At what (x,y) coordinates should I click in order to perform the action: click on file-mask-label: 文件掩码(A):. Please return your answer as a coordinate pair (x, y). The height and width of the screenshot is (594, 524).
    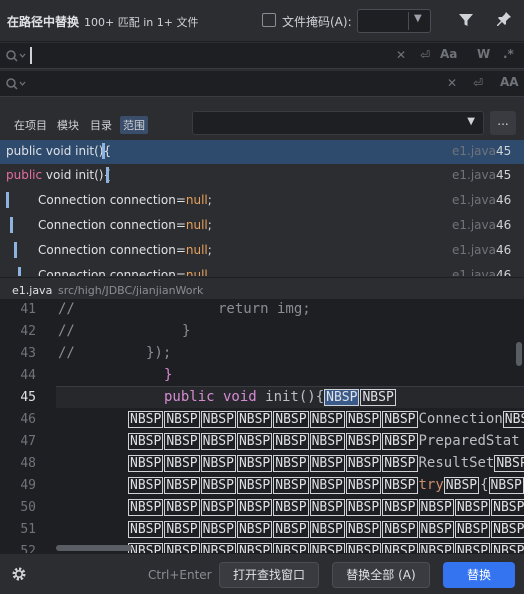
    Looking at the image, I should click on (317, 22).